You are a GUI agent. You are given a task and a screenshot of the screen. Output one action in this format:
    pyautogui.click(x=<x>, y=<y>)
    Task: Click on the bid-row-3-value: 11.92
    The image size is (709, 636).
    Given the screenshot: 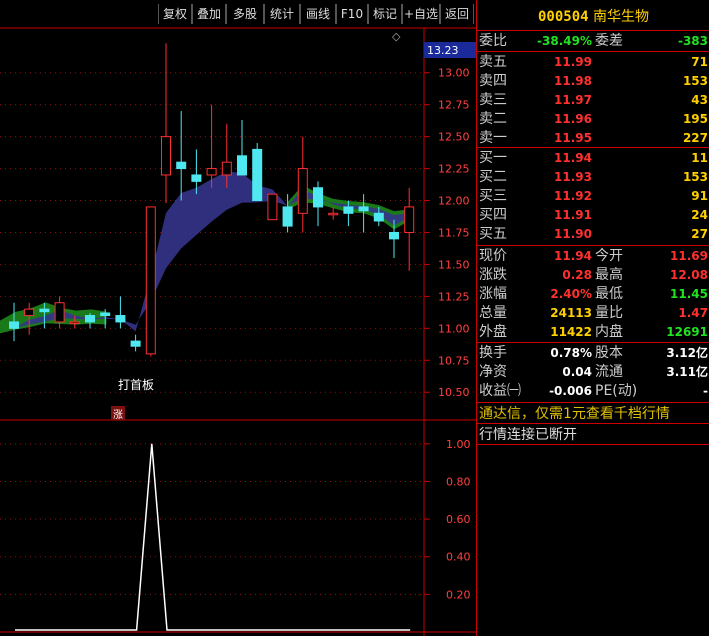 What is the action you would take?
    pyautogui.click(x=573, y=196)
    